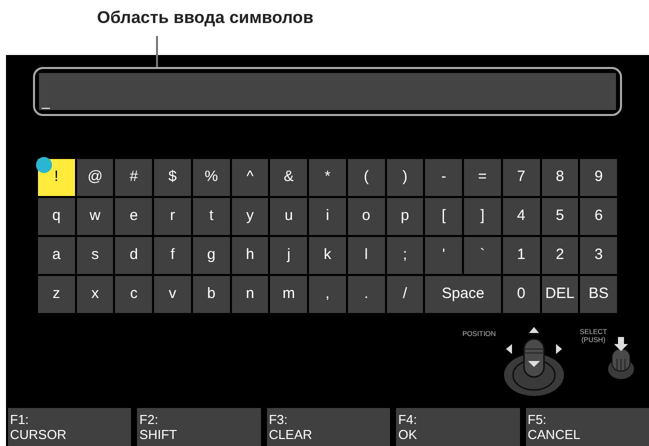 This screenshot has height=446, width=649. I want to click on key: *, so click(327, 177).